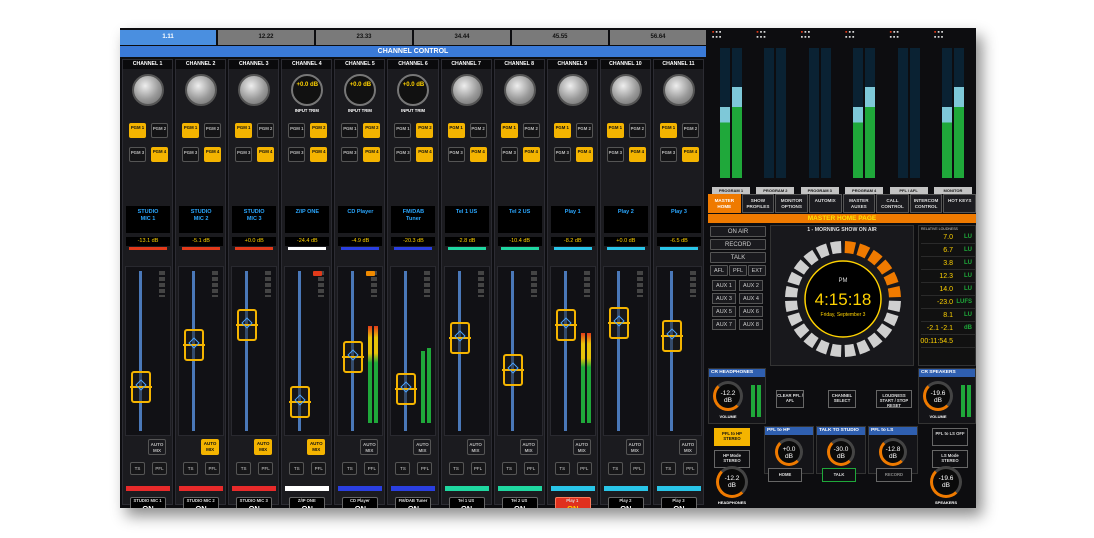  What do you see at coordinates (751, 311) in the screenshot?
I see `aux-6-button: AUX 6` at bounding box center [751, 311].